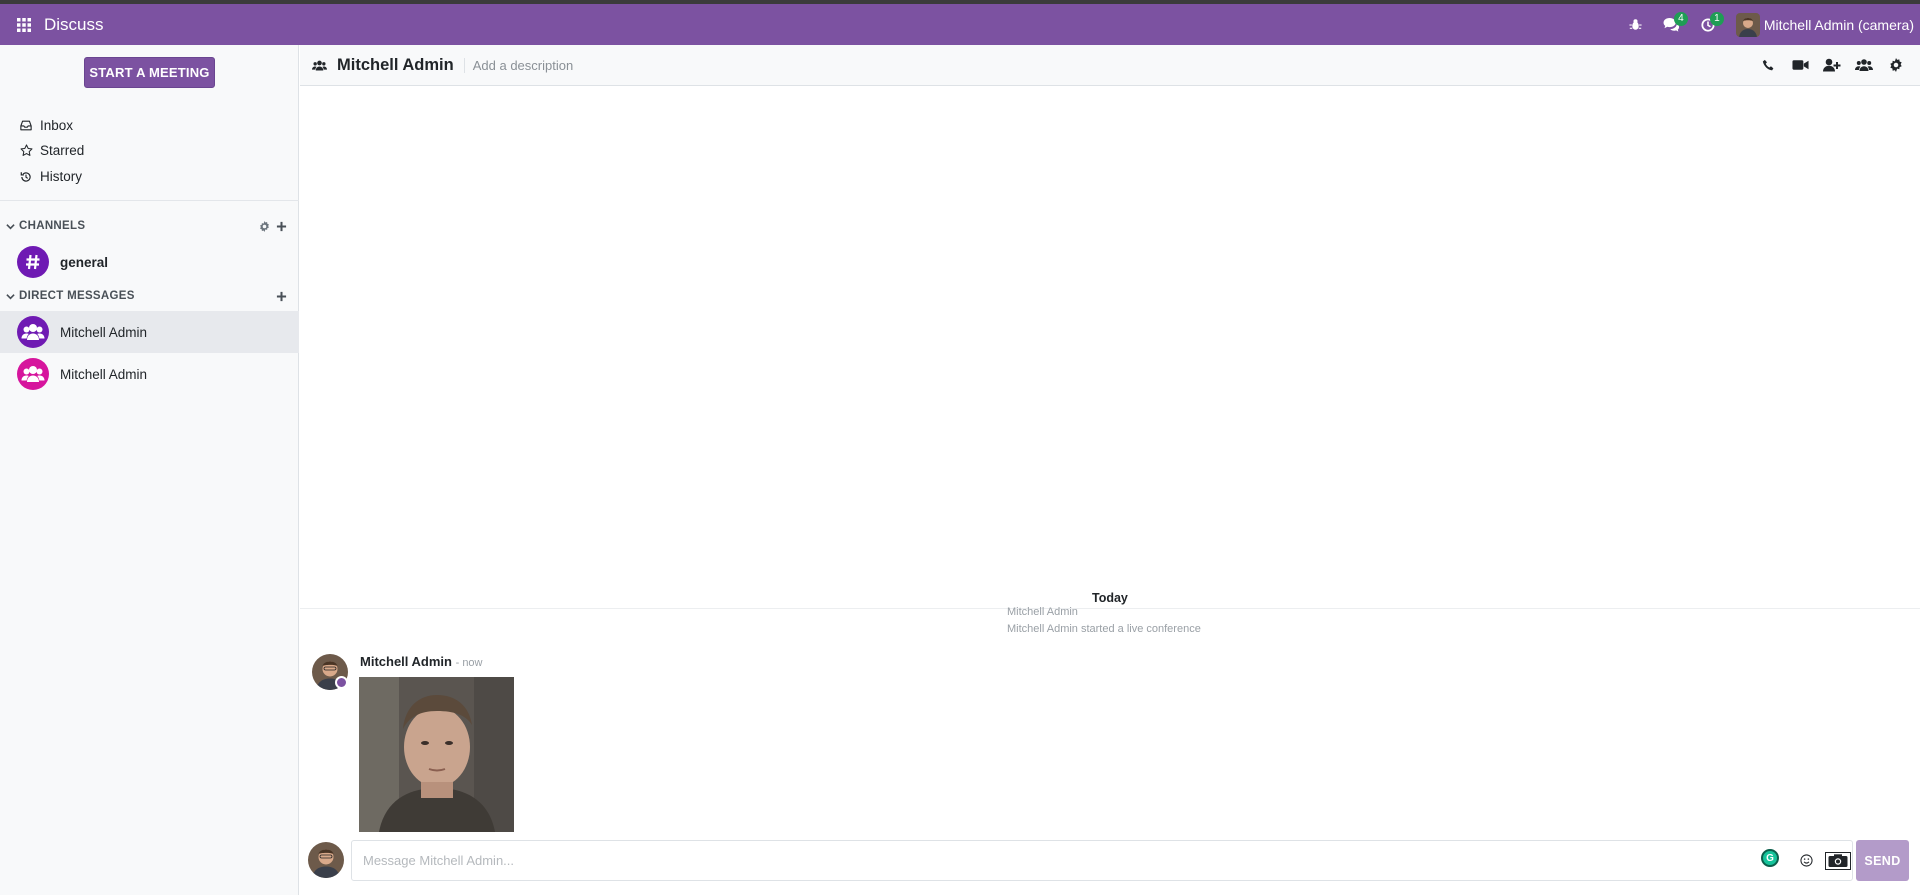 The height and width of the screenshot is (895, 1920). What do you see at coordinates (1110, 65) in the screenshot?
I see `thread-header: Mitchell Admin Add a description` at bounding box center [1110, 65].